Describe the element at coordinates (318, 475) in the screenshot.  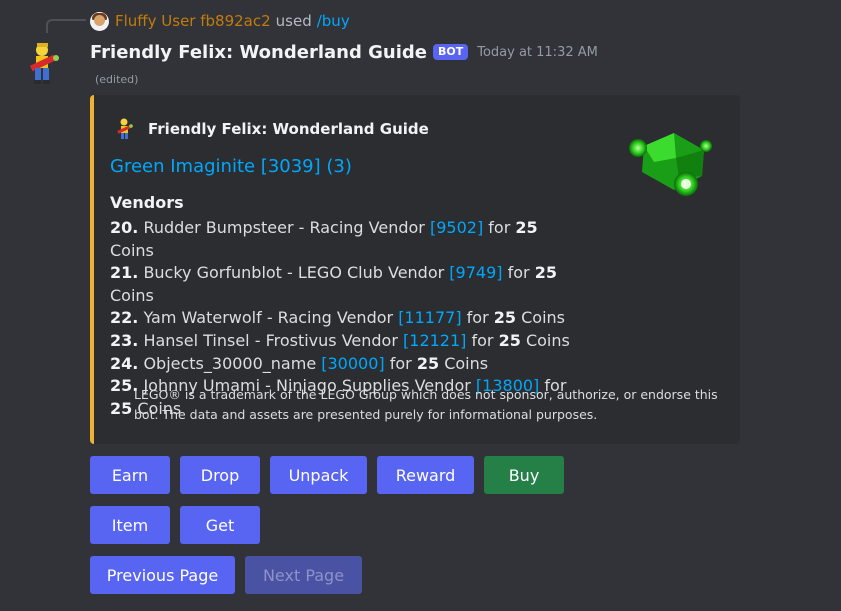
I see `unpack-button: Unpack` at that location.